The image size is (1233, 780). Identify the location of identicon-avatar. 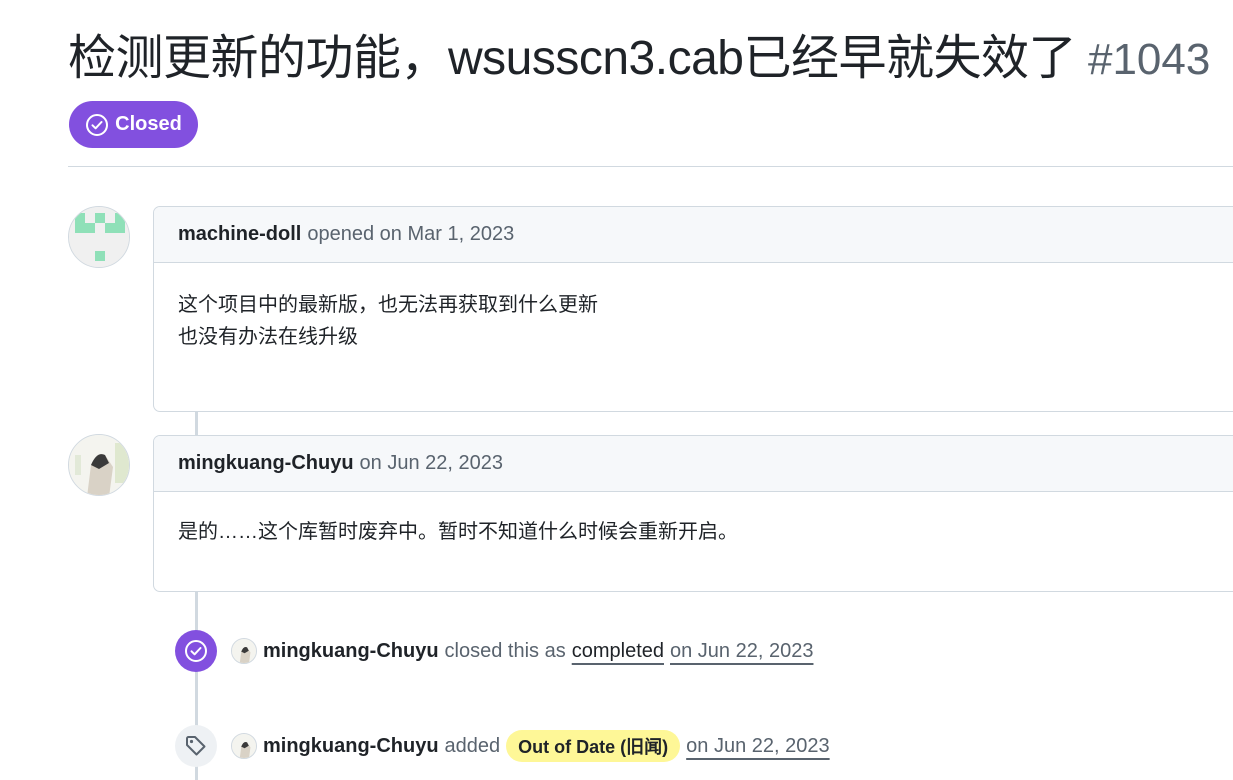
(99, 237).